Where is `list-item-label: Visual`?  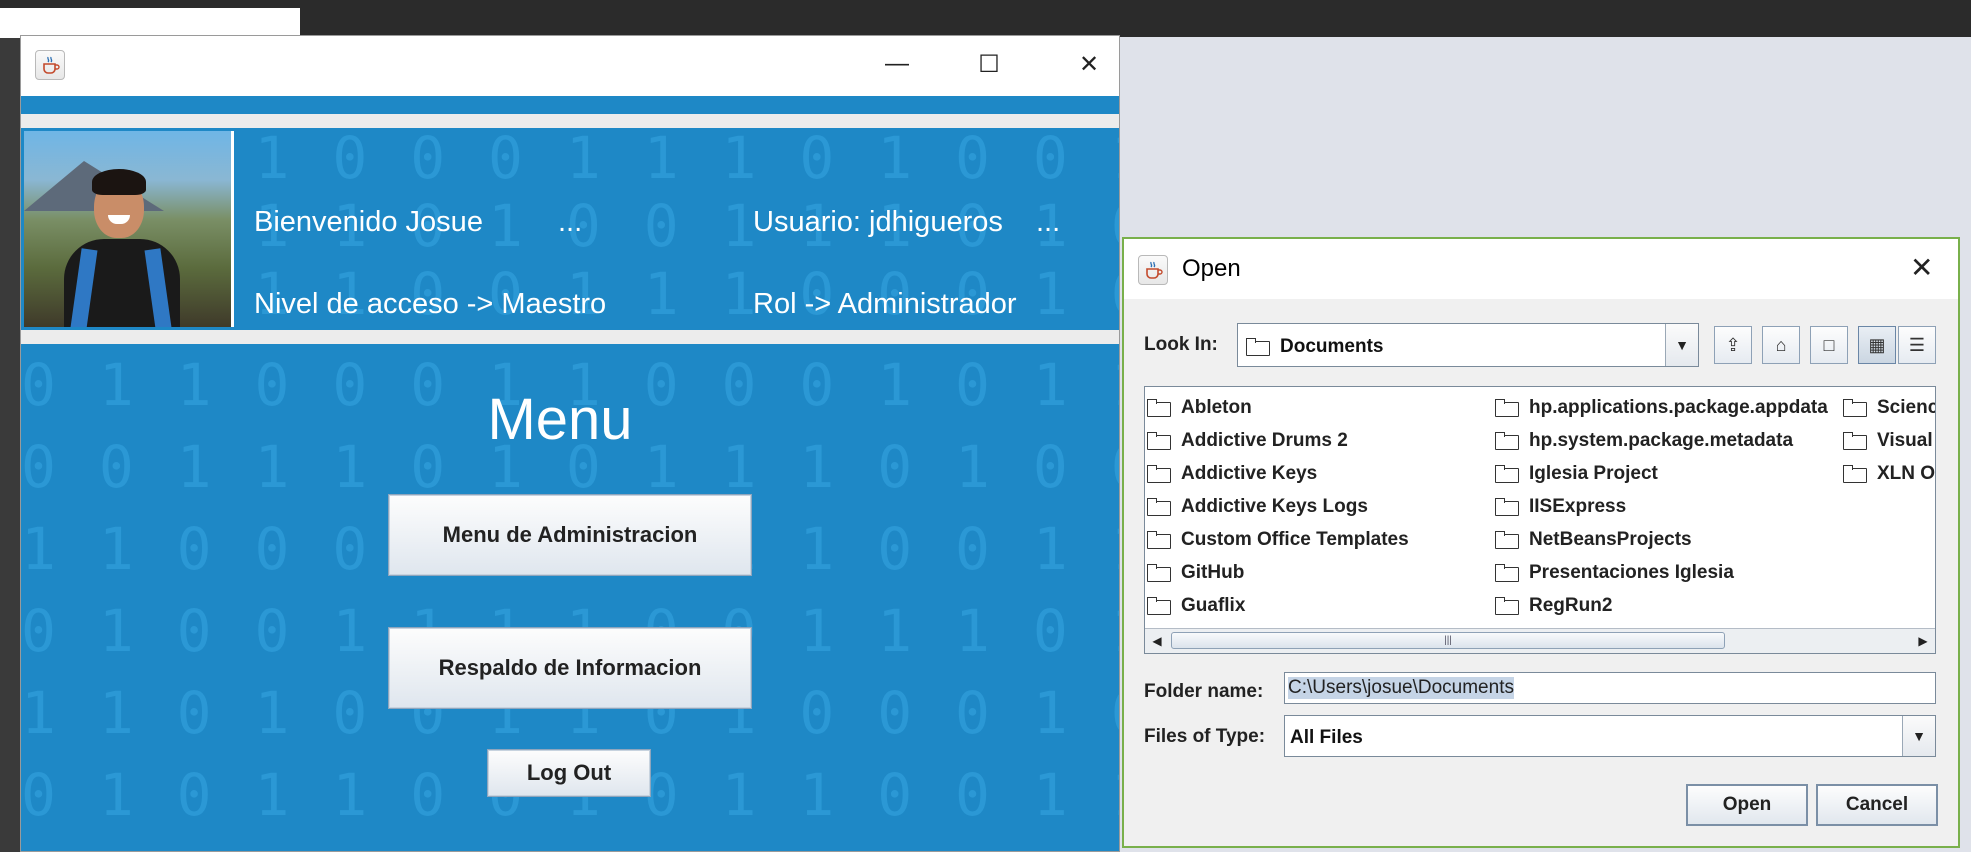
list-item-label: Visual is located at coordinates (1905, 440).